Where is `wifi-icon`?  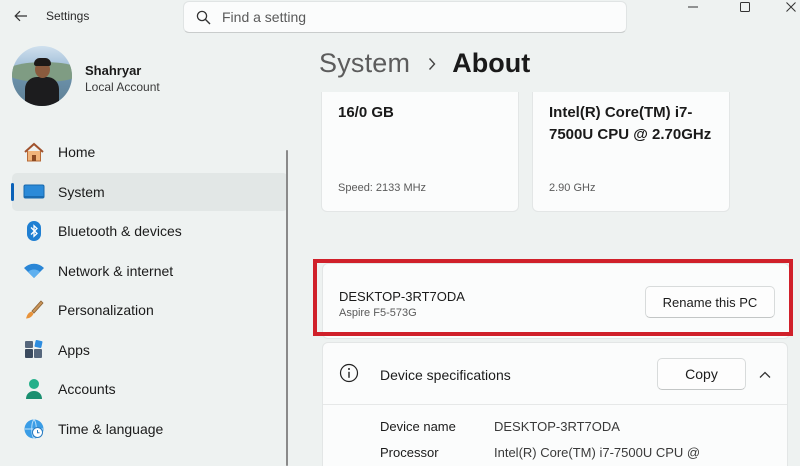 wifi-icon is located at coordinates (34, 271).